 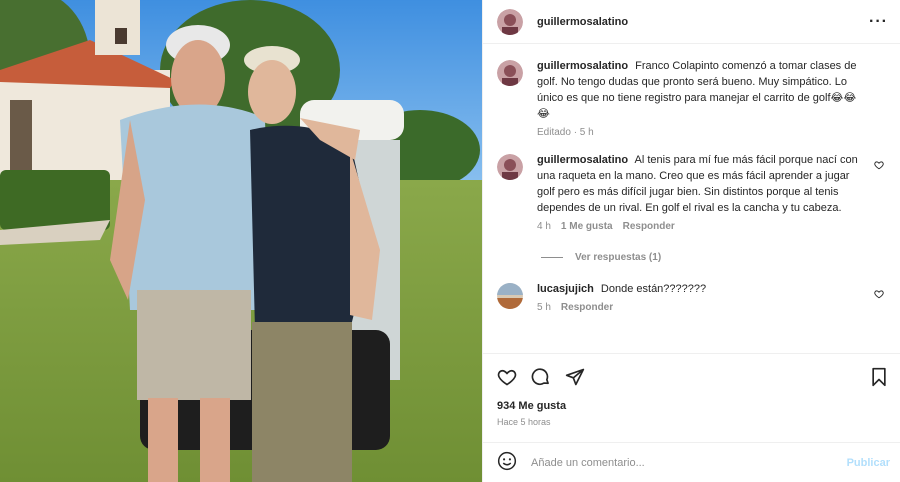 I want to click on view-replies-label: Ver respuestas (1), so click(x=618, y=257).